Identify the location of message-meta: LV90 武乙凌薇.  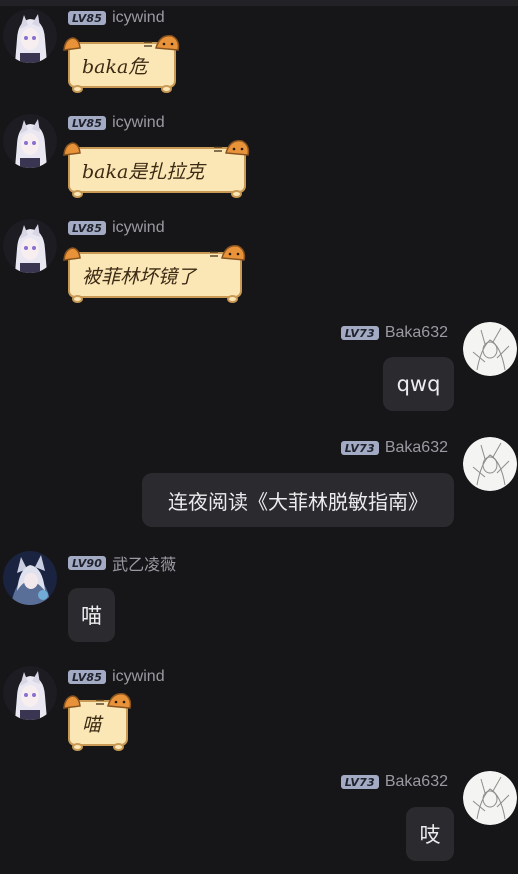
(122, 563).